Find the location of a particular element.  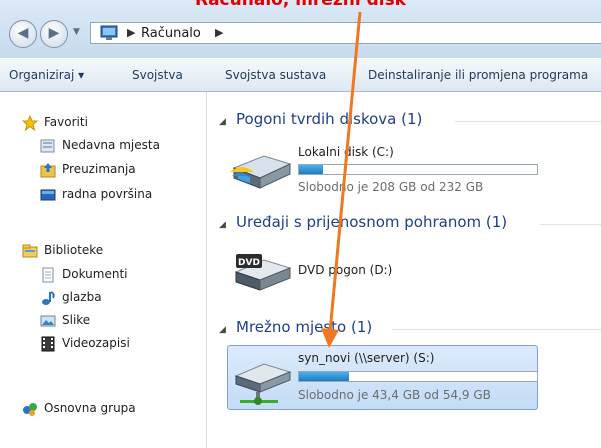

annotation-arrow is located at coordinates (341, 179).